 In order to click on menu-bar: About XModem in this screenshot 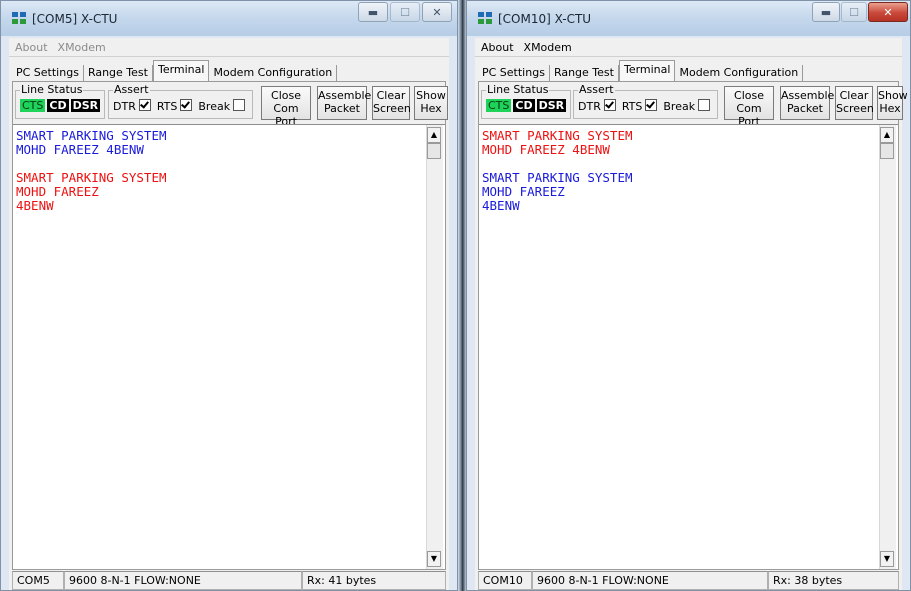, I will do `click(229, 47)`.